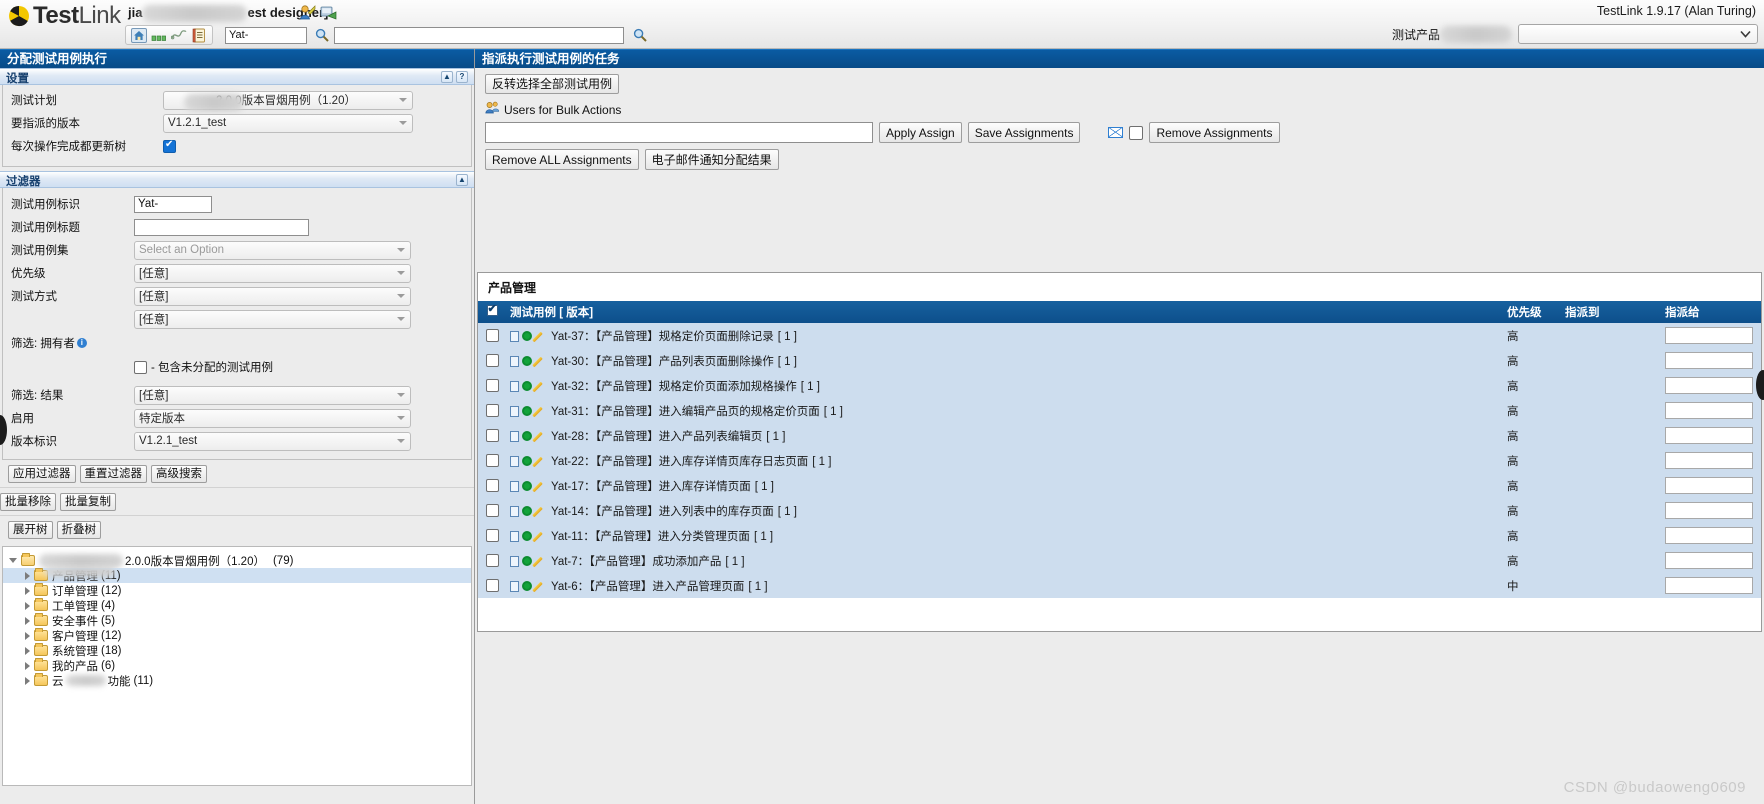 The height and width of the screenshot is (804, 1764). I want to click on table-row: Yat-11：【产品管理】进入分类管理页面[ 1 ] 高, so click(1119, 535).